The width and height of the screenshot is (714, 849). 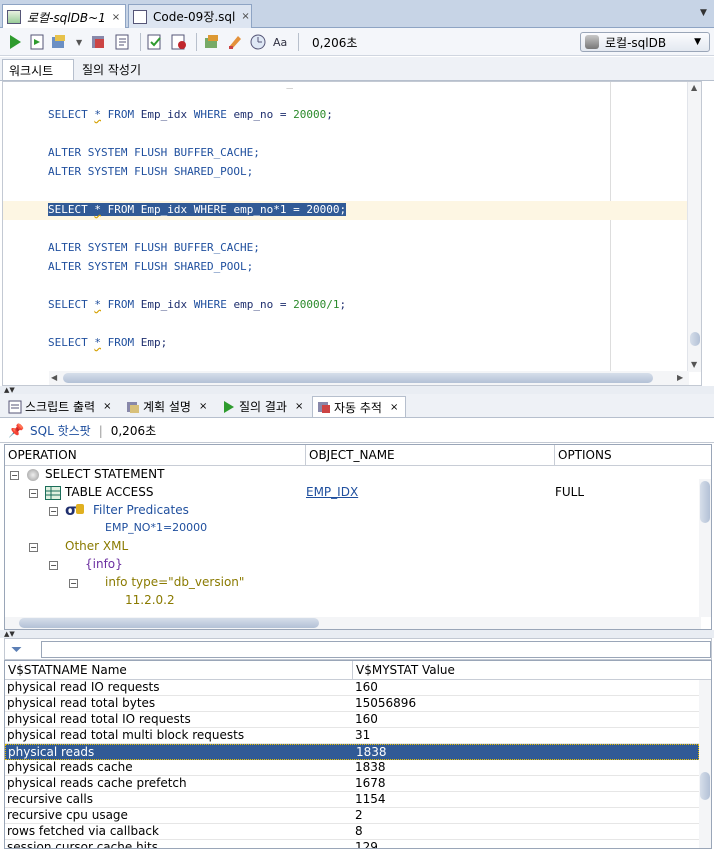 What do you see at coordinates (532, 670) in the screenshot?
I see `column-header-mystat-value: V$MYSTAT Value` at bounding box center [532, 670].